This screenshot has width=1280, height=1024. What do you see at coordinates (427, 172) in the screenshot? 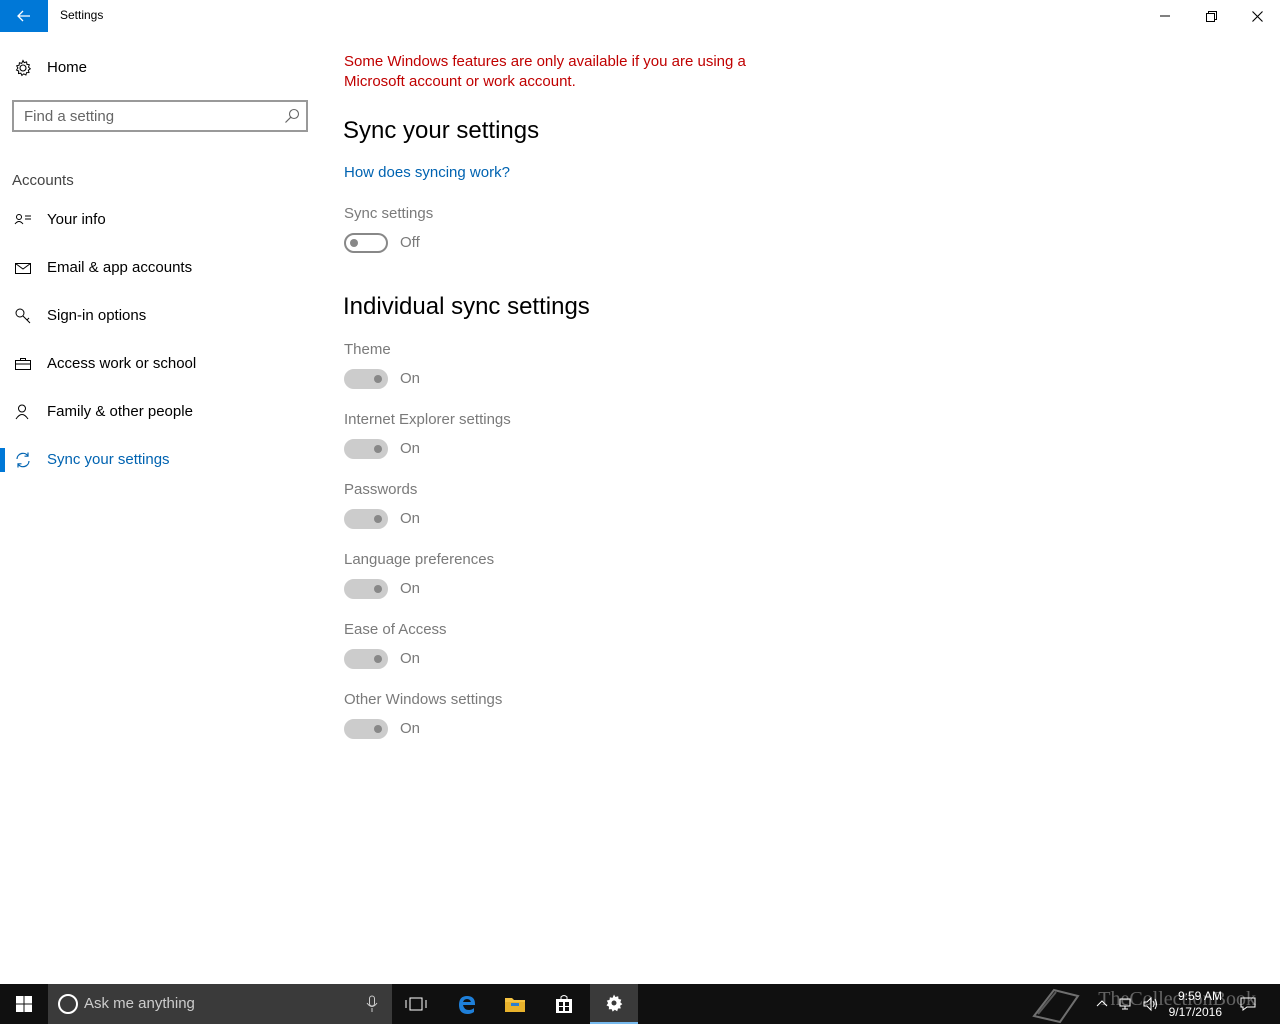
I see `how-syncing-works-link: How does syncing work?` at bounding box center [427, 172].